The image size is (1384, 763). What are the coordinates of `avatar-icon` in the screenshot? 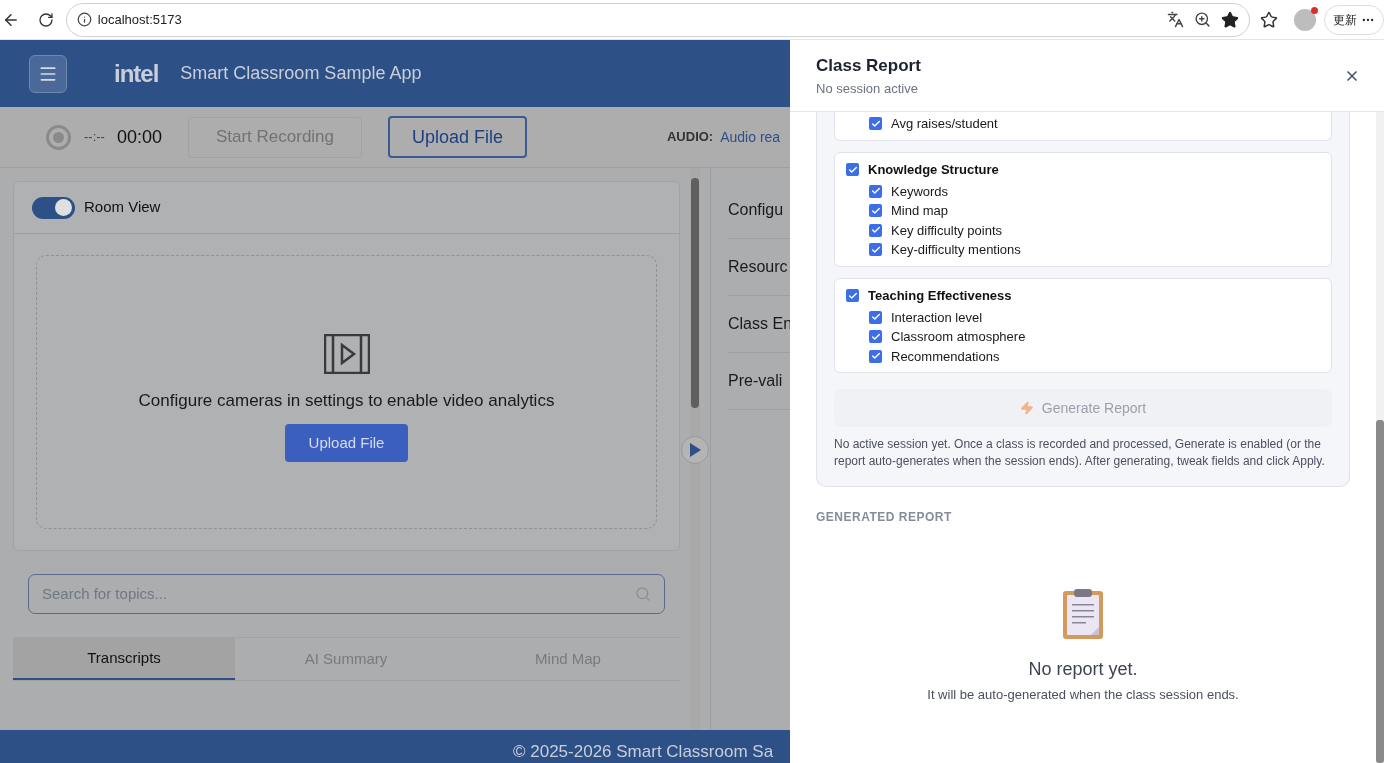 It's located at (1305, 19).